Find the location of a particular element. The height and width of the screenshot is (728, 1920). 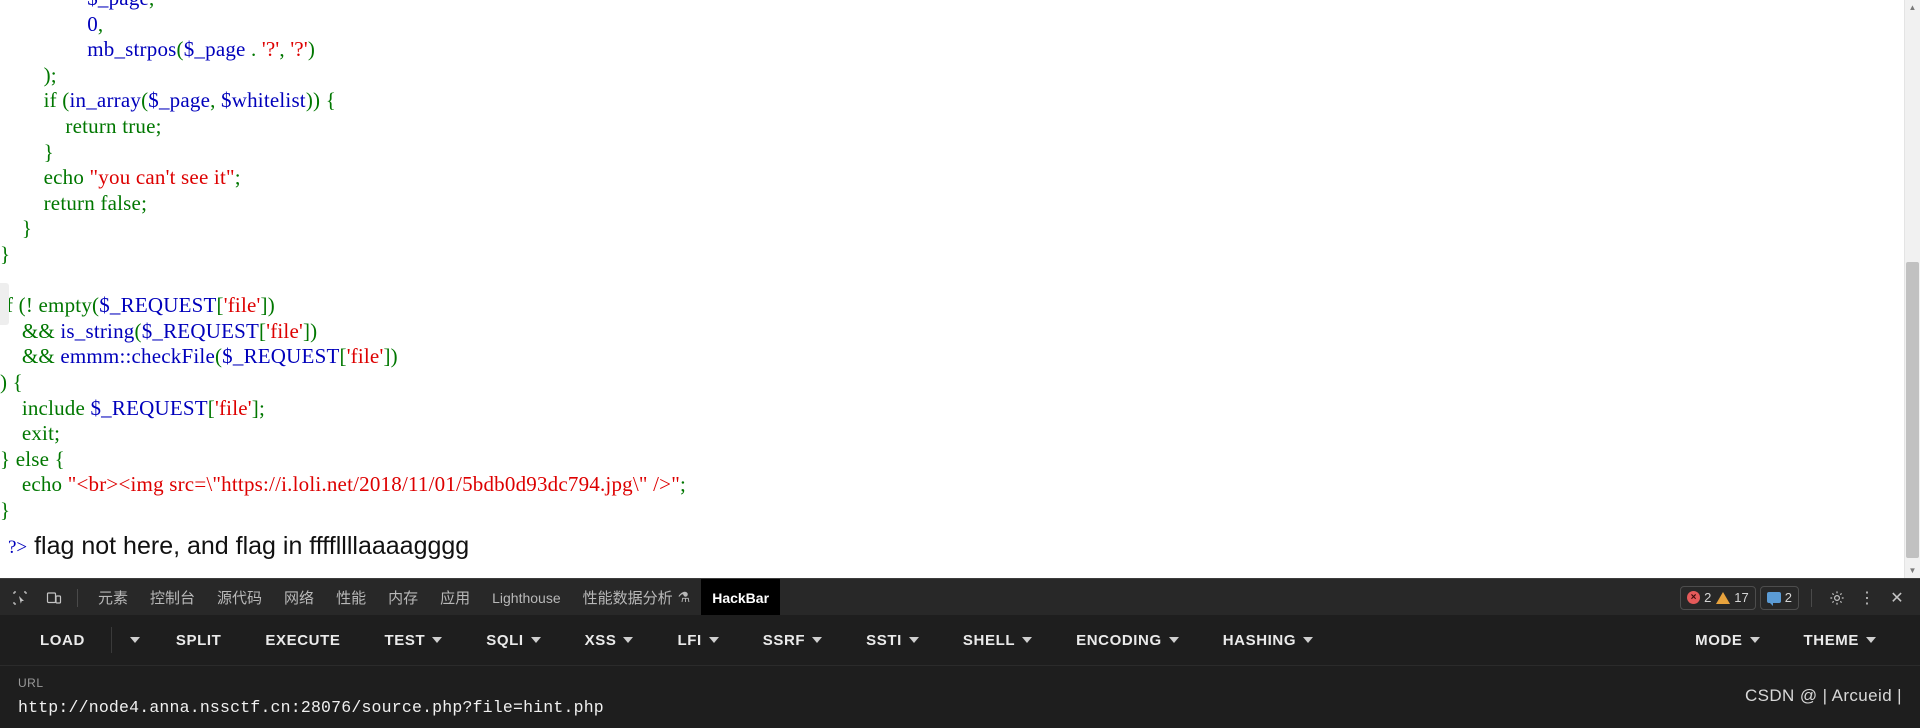

left-edge-stub is located at coordinates (4, 304).